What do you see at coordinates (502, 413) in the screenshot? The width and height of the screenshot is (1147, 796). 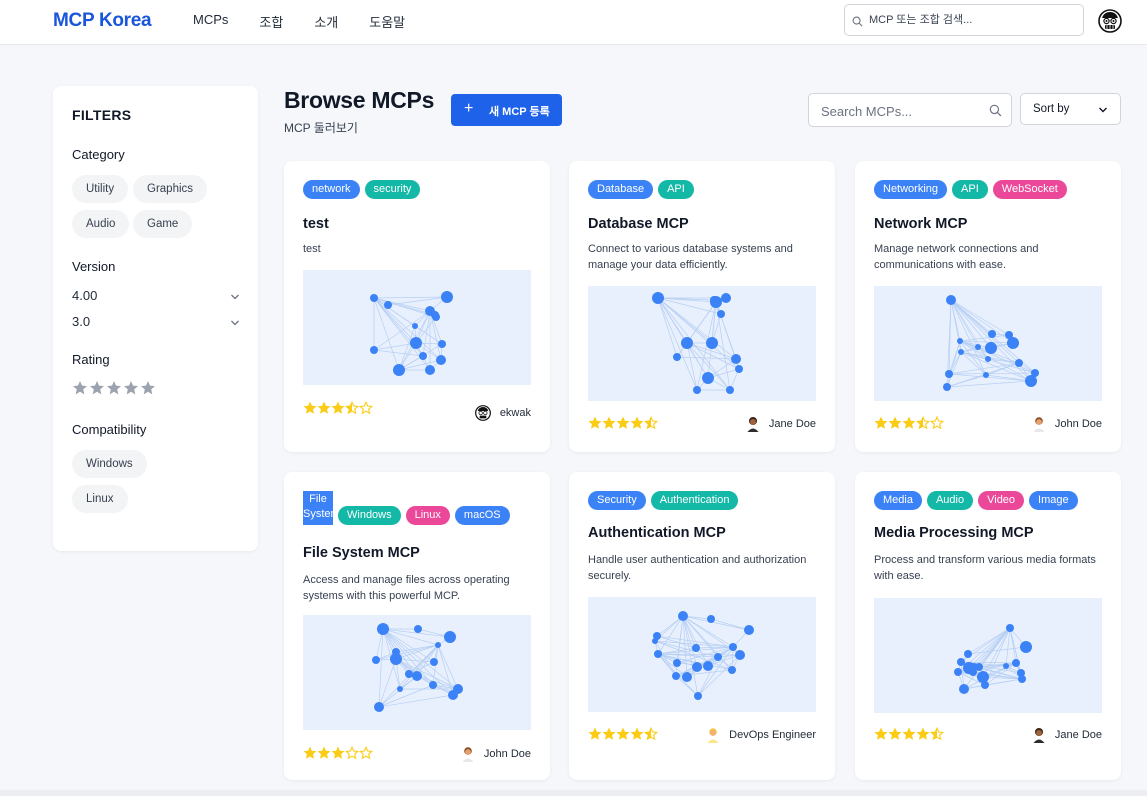 I see `card-author: ekwak` at bounding box center [502, 413].